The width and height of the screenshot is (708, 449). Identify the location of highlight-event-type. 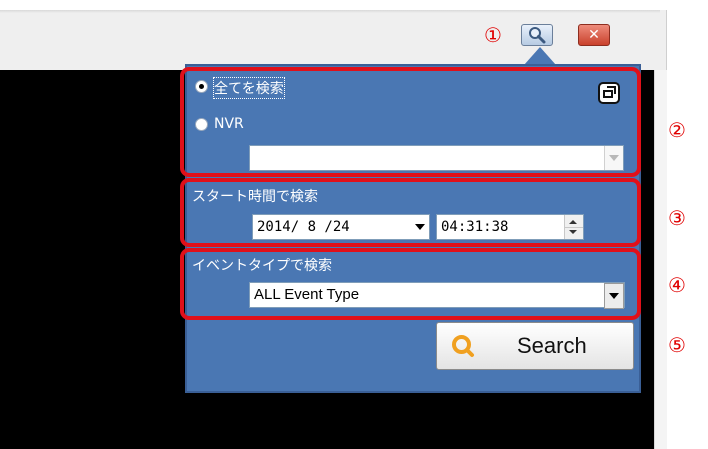
(410, 284).